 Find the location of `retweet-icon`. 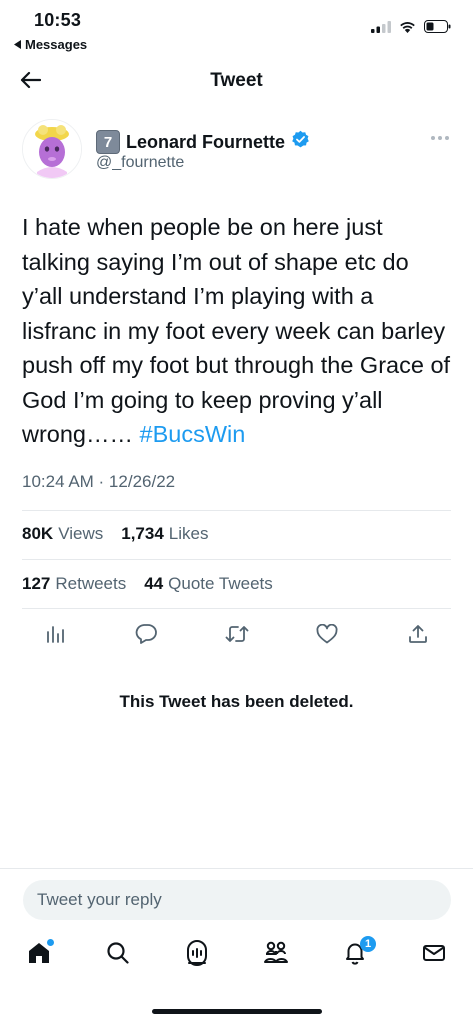

retweet-icon is located at coordinates (237, 636).